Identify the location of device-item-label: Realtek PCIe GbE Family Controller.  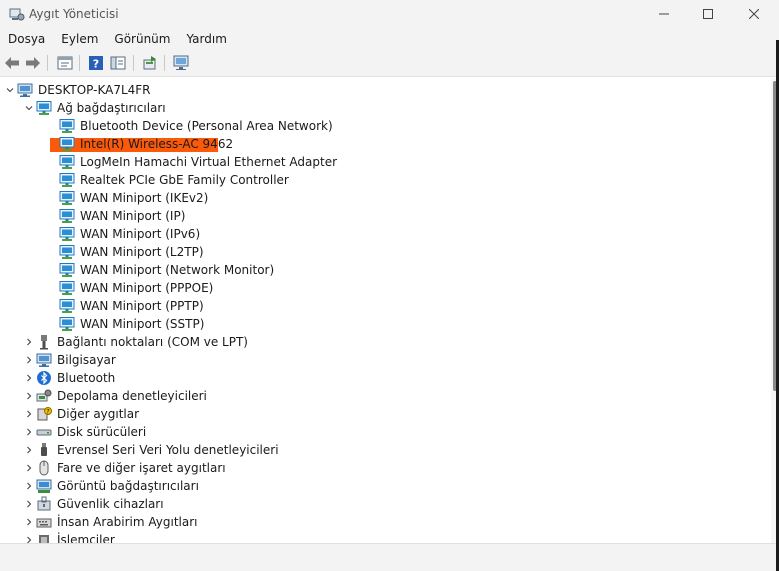
(184, 180).